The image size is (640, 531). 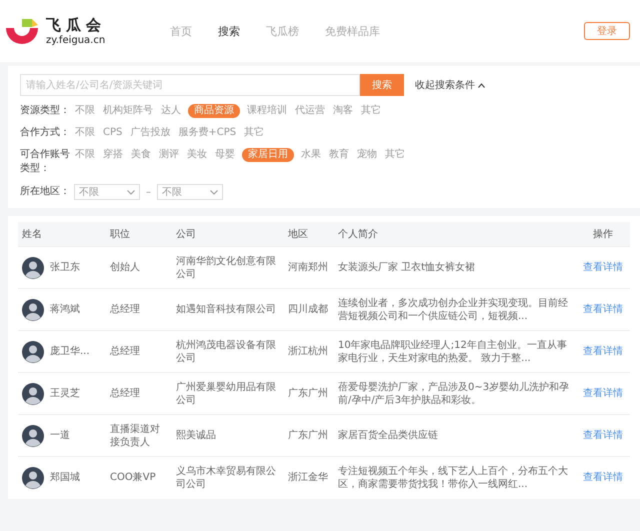 What do you see at coordinates (407, 267) in the screenshot?
I see `bio-text: 女装源头厂家 卫衣t恤女裤女裙` at bounding box center [407, 267].